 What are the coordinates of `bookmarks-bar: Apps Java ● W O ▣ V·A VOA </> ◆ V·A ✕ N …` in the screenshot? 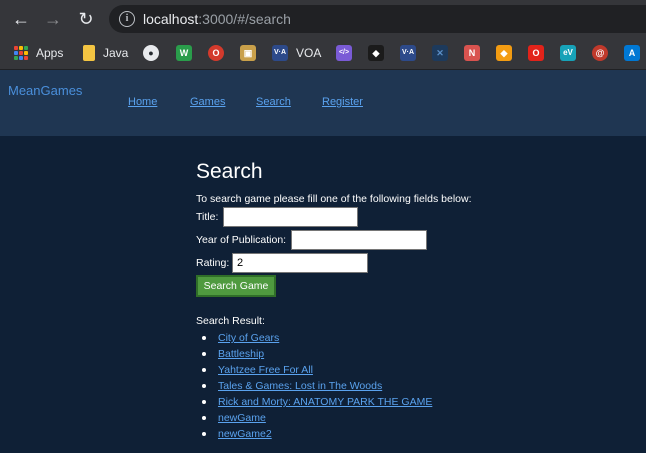 It's located at (323, 53).